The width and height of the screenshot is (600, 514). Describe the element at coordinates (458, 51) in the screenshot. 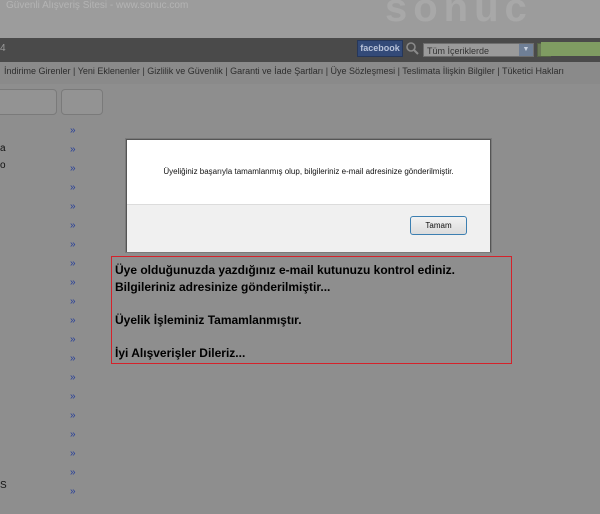

I see `category-select-value: Tüm İçeriklerde` at that location.